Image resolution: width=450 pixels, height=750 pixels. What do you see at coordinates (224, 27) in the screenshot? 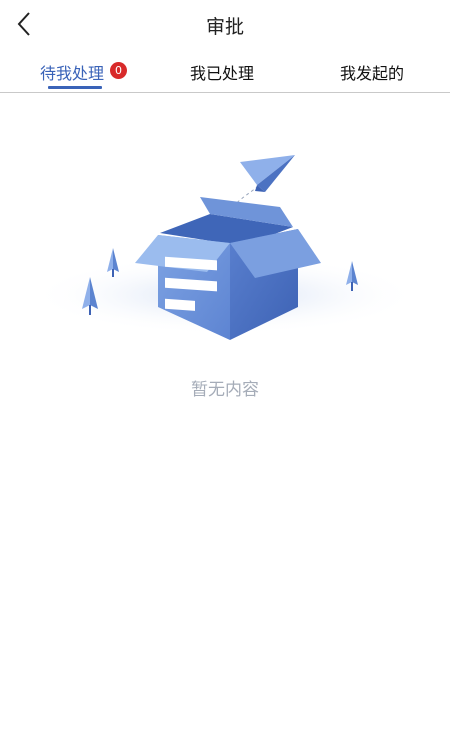
I see `page-title: 审批` at bounding box center [224, 27].